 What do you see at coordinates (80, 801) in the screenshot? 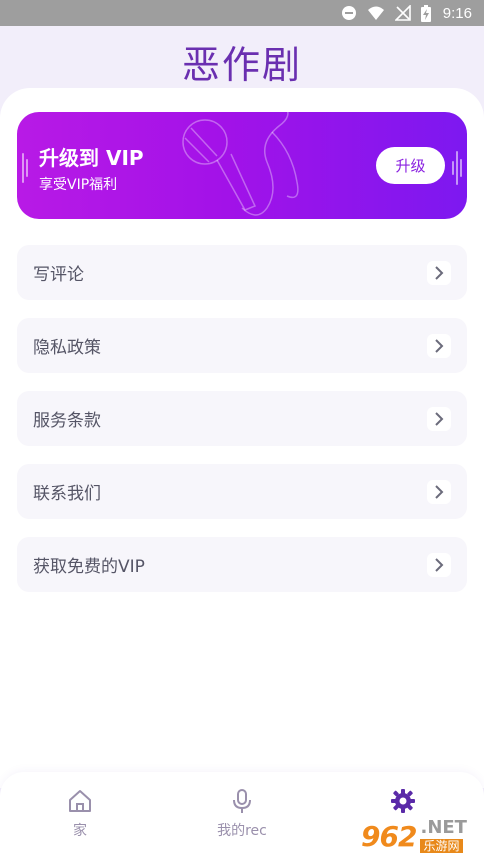
I see `home-icon` at bounding box center [80, 801].